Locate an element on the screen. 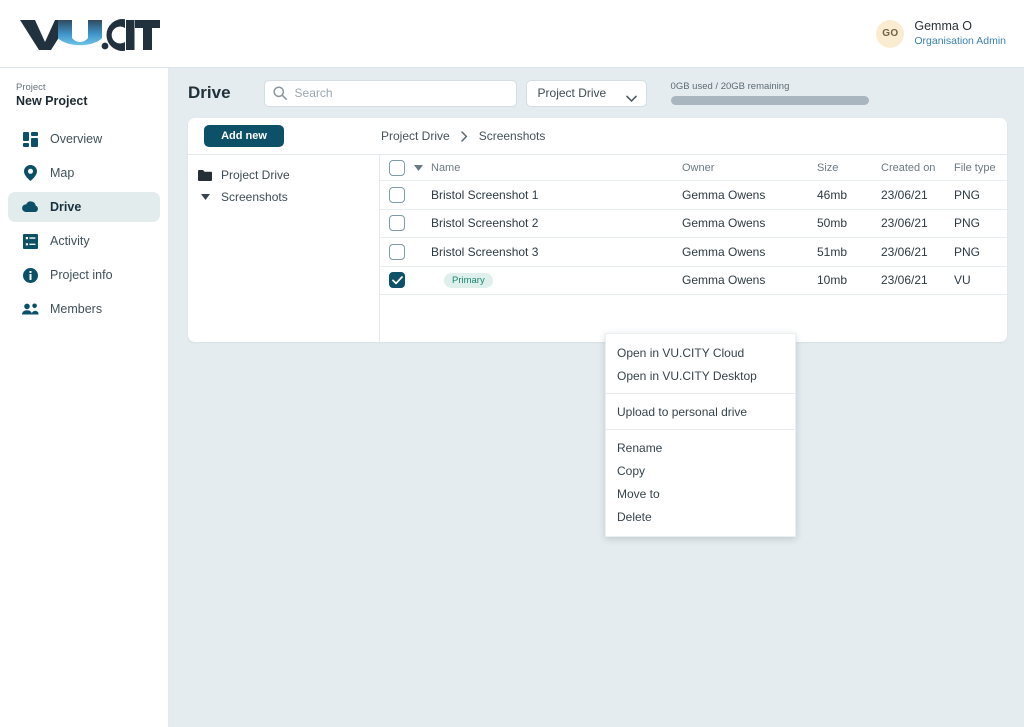 Image resolution: width=1024 pixels, height=727 pixels. sidebar-item-label: Overview is located at coordinates (76, 139).